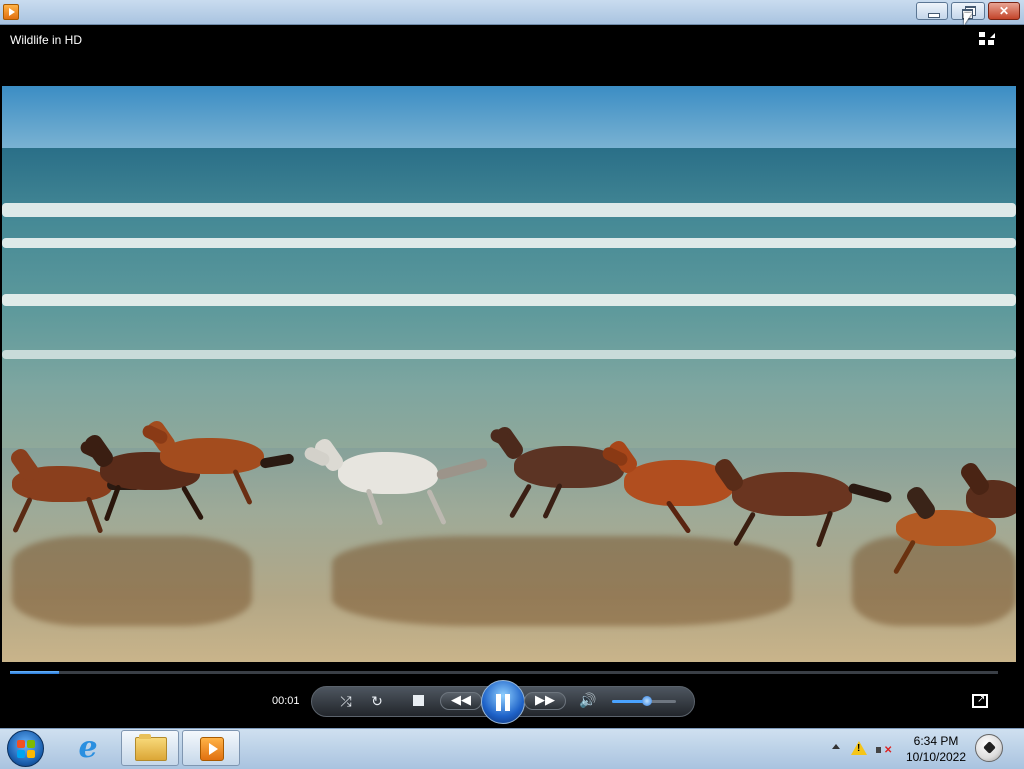 The width and height of the screenshot is (1024, 769). I want to click on video-title: Wildlife in HD, so click(46, 40).